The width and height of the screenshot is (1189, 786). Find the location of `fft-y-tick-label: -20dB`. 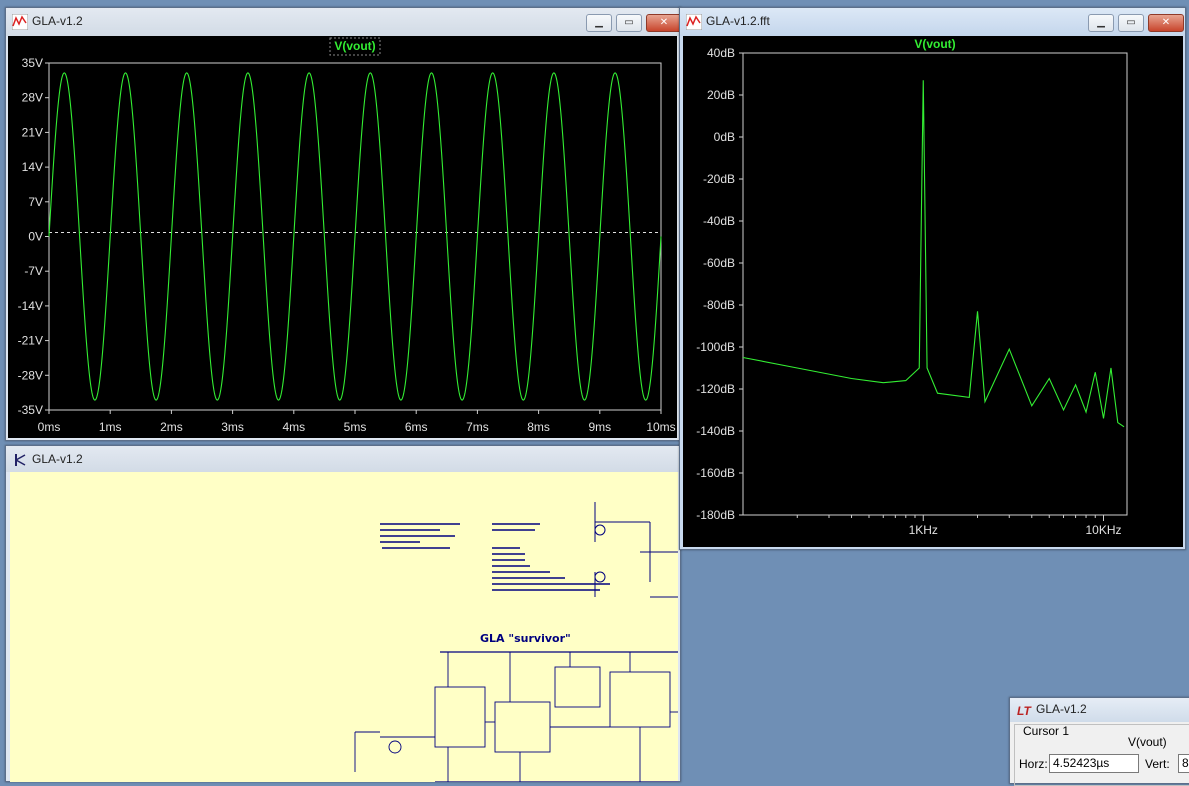

fft-y-tick-label: -20dB is located at coordinates (719, 179).